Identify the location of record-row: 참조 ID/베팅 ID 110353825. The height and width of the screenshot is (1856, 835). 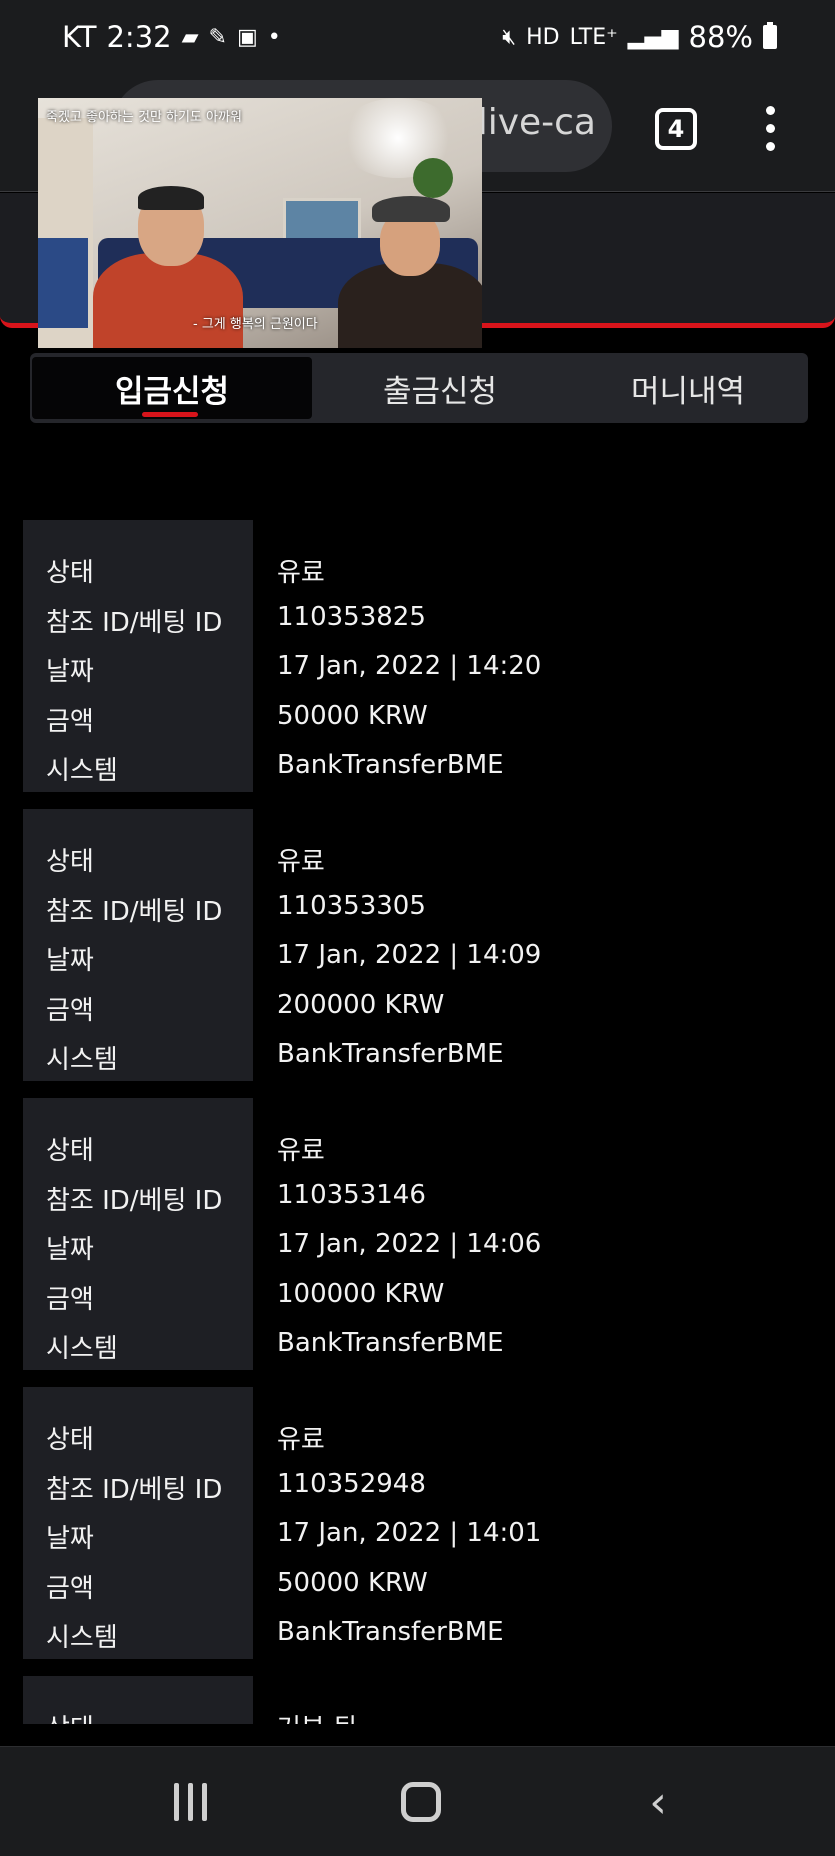
(418, 618).